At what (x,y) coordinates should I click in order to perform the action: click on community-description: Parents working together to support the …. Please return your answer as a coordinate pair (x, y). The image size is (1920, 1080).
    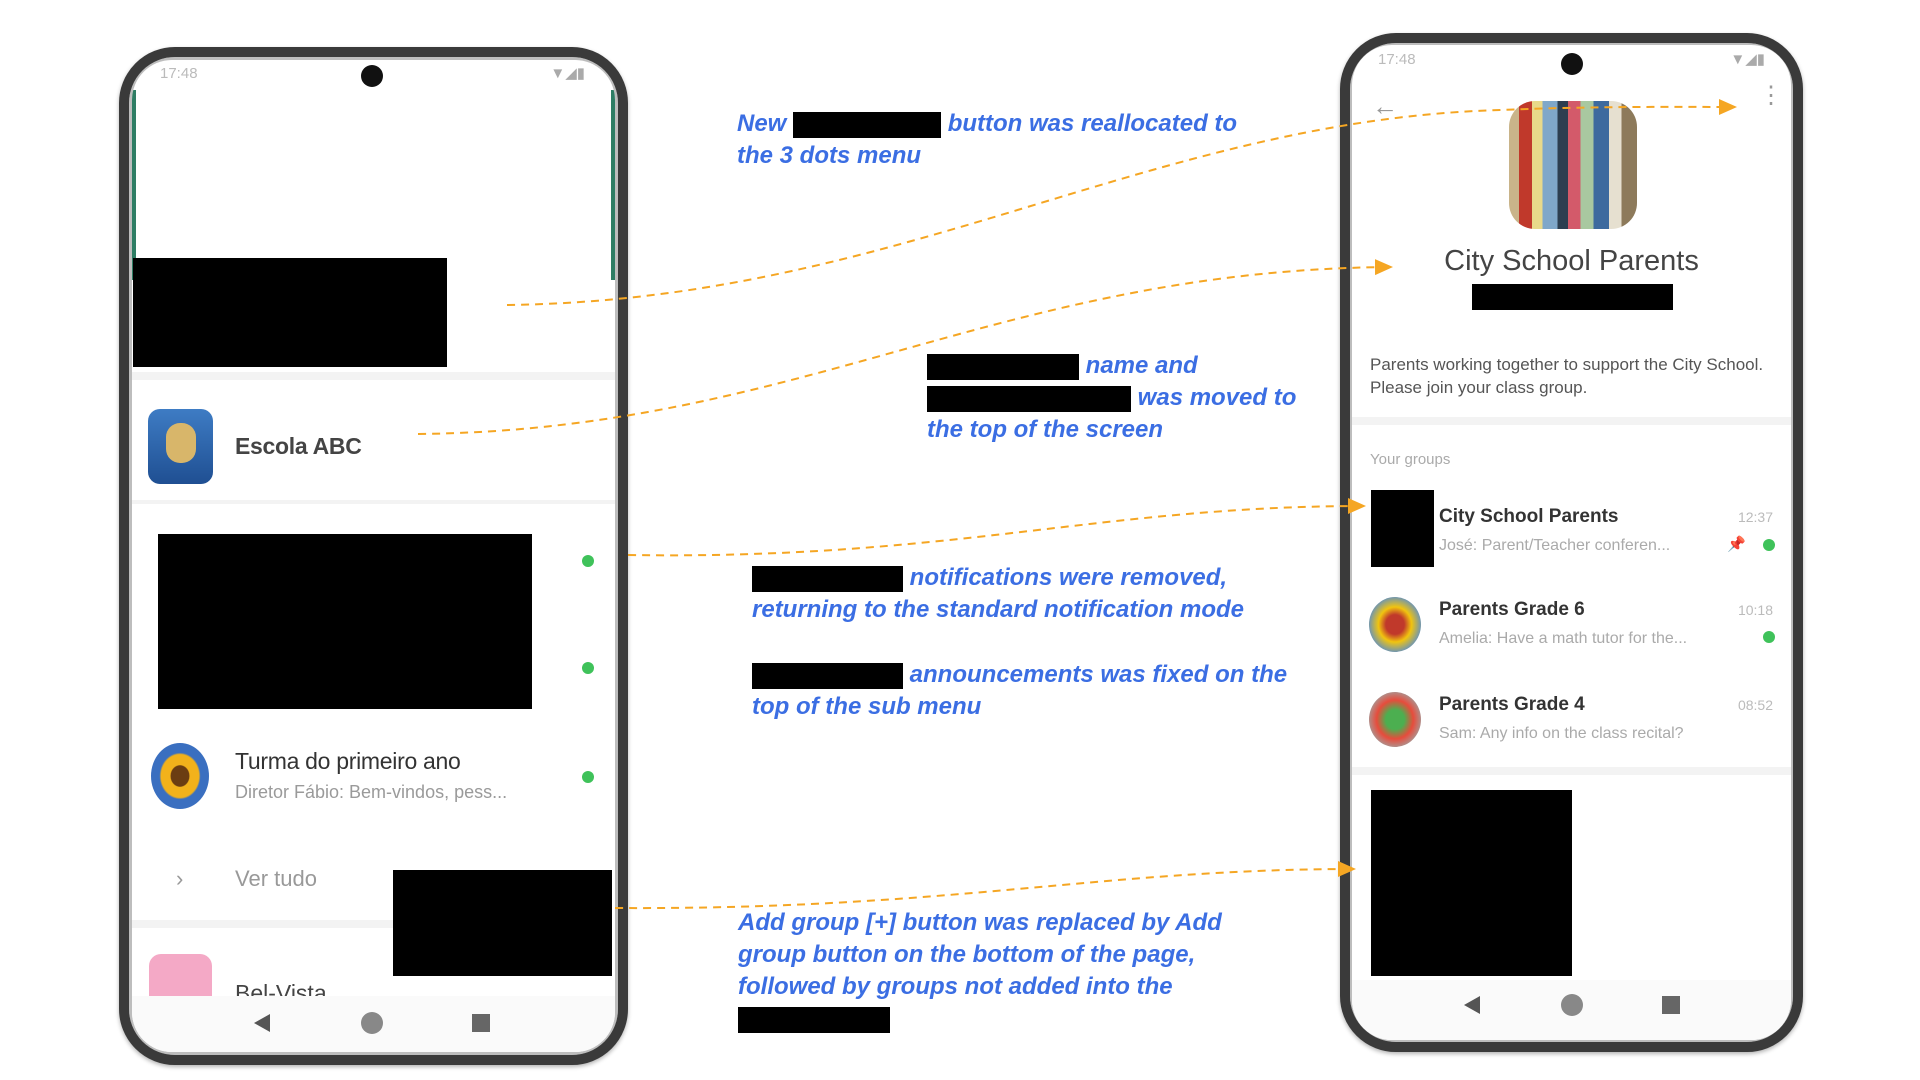
    Looking at the image, I should click on (1567, 376).